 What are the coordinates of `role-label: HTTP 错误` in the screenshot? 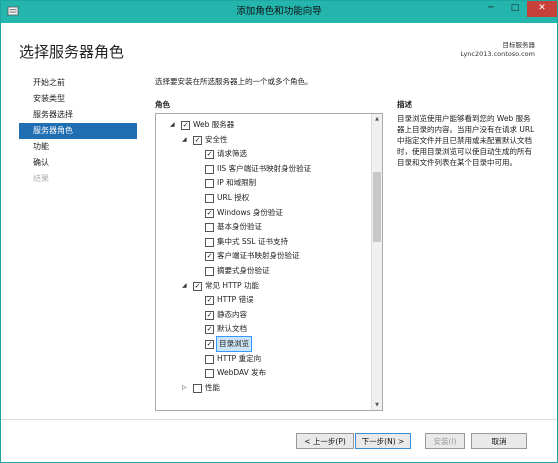 It's located at (235, 300).